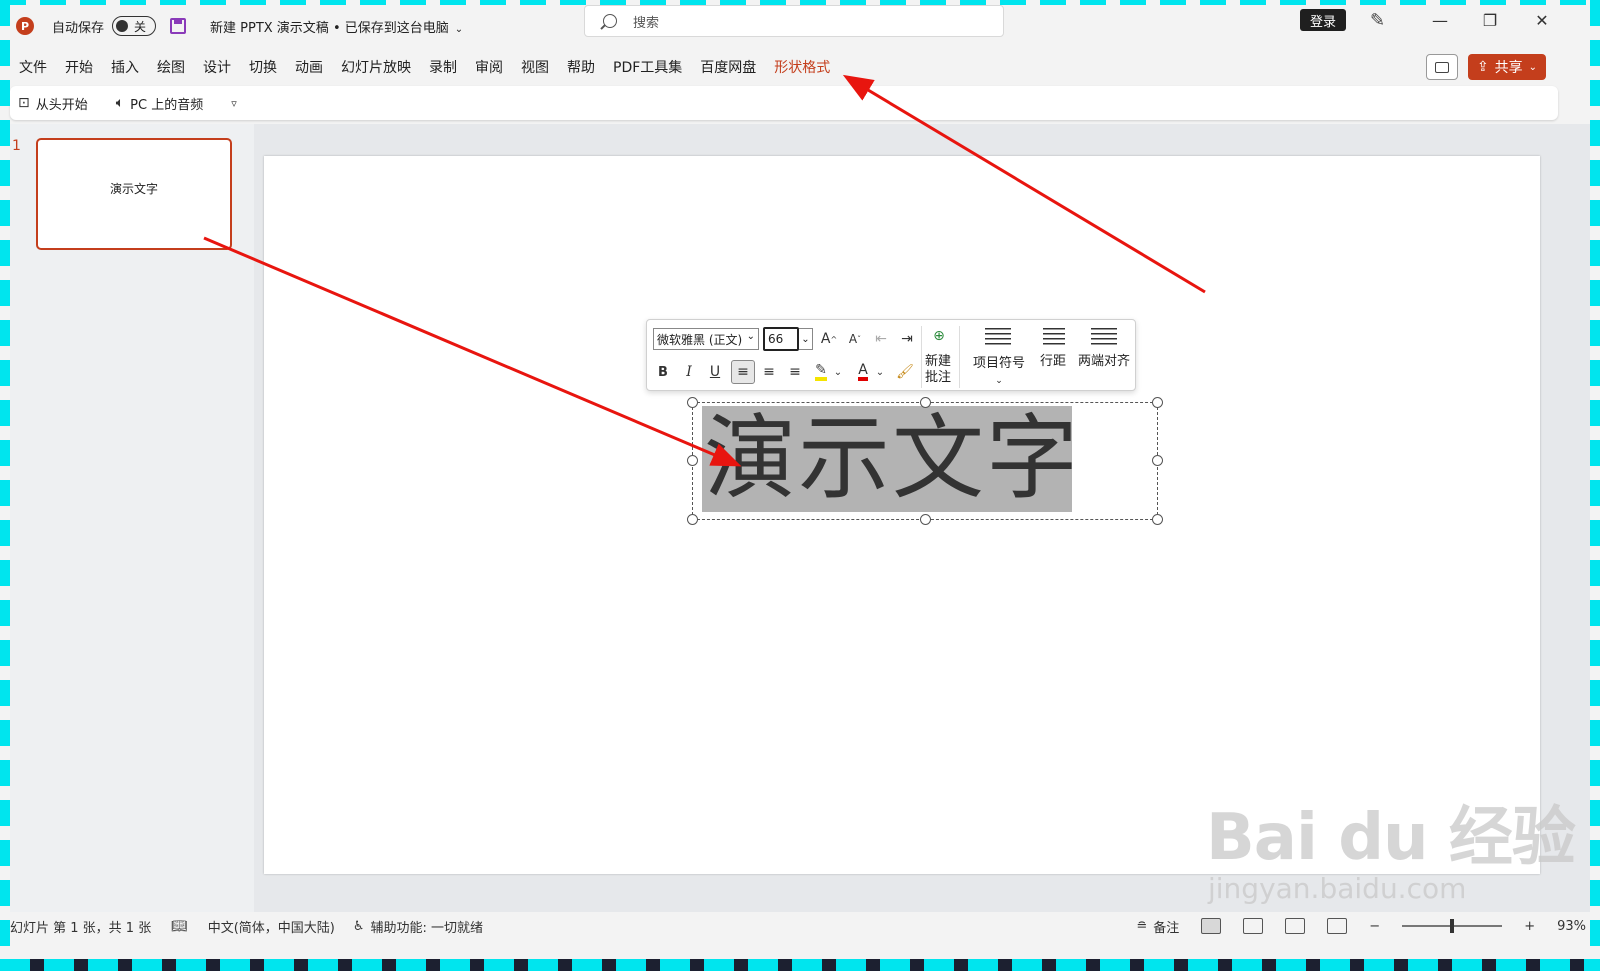  Describe the element at coordinates (489, 67) in the screenshot. I see `tab-review: 审阅` at that location.